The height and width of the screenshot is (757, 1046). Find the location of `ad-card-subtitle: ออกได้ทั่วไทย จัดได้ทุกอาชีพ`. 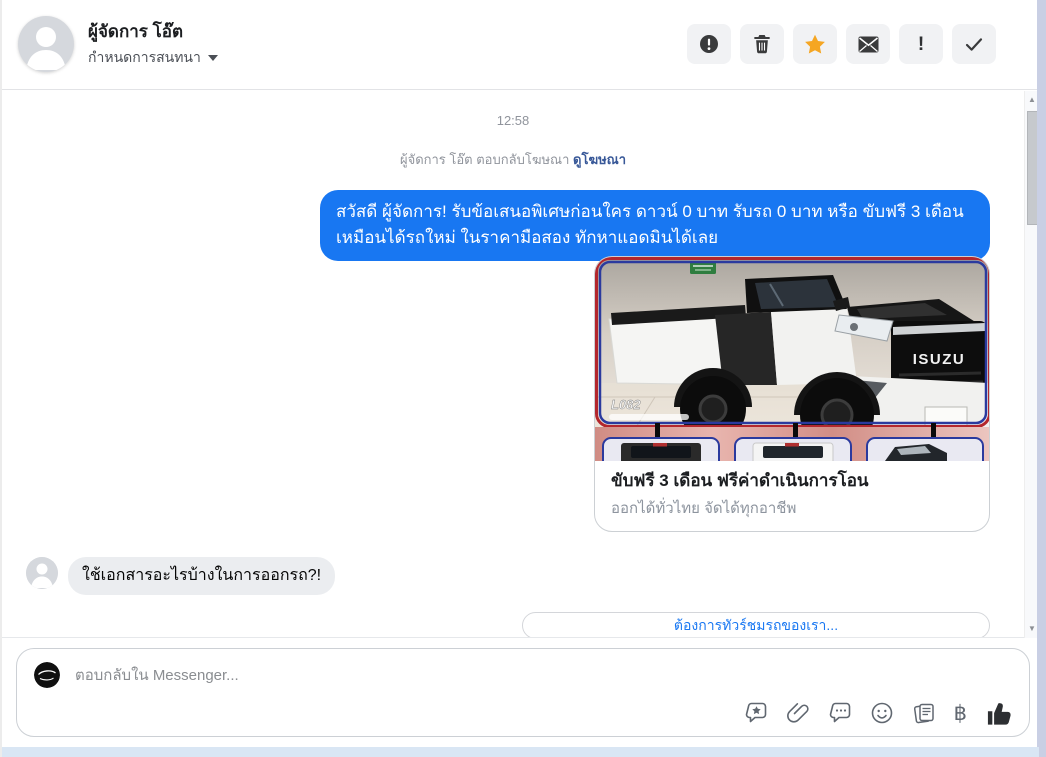

ad-card-subtitle: ออกได้ทั่วไทย จัดได้ทุกอาชีพ is located at coordinates (704, 508).